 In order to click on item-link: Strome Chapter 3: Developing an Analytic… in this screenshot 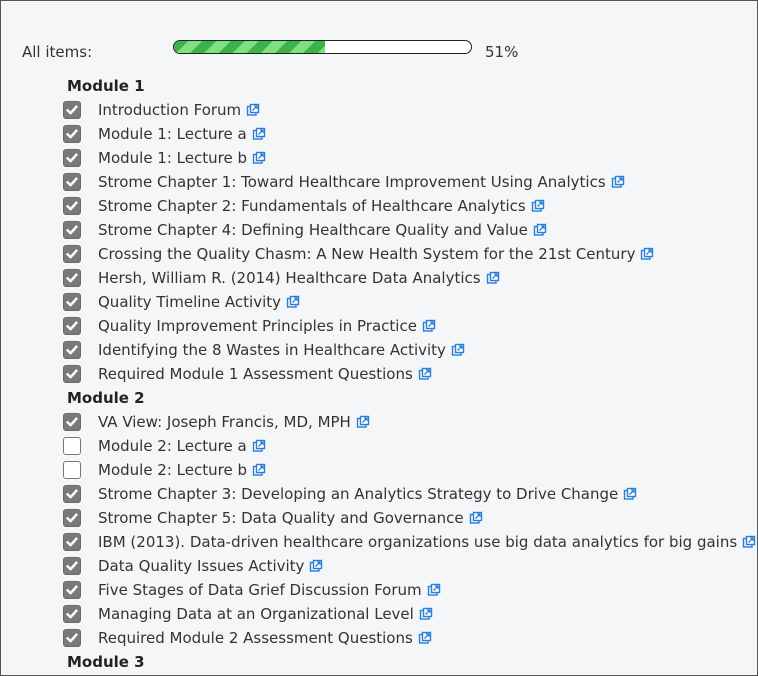, I will do `click(358, 494)`.